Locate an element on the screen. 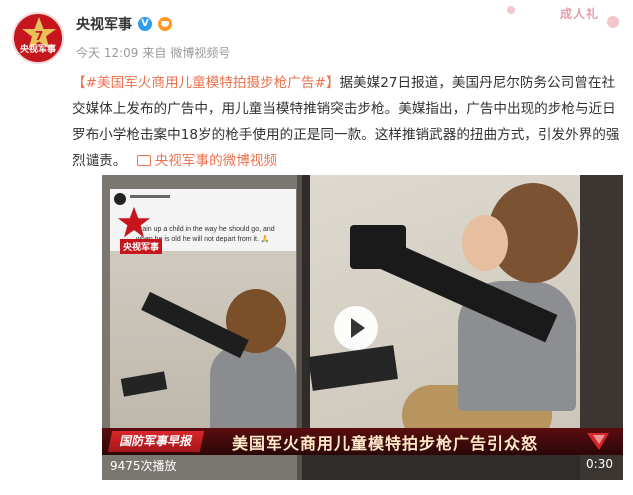 Image resolution: width=633 pixels, height=495 pixels. verified-icon: V is located at coordinates (145, 24).